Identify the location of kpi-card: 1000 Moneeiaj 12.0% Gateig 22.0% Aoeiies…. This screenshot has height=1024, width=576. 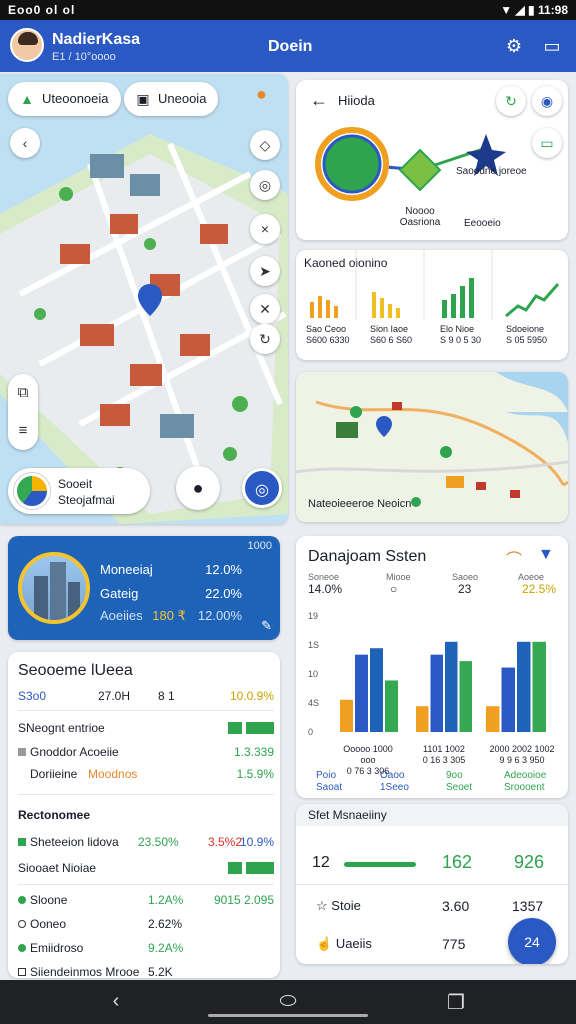
(144, 588).